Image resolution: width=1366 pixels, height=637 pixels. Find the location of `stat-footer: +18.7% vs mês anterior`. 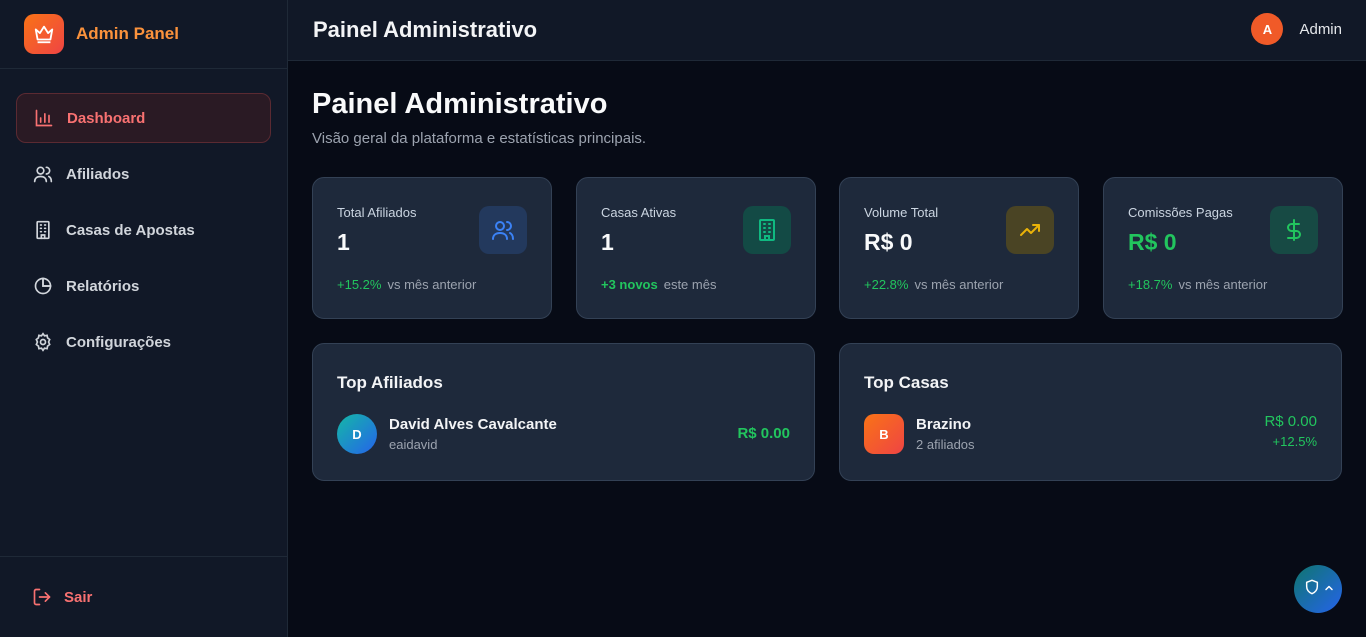

stat-footer: +18.7% vs mês anterior is located at coordinates (1197, 284).